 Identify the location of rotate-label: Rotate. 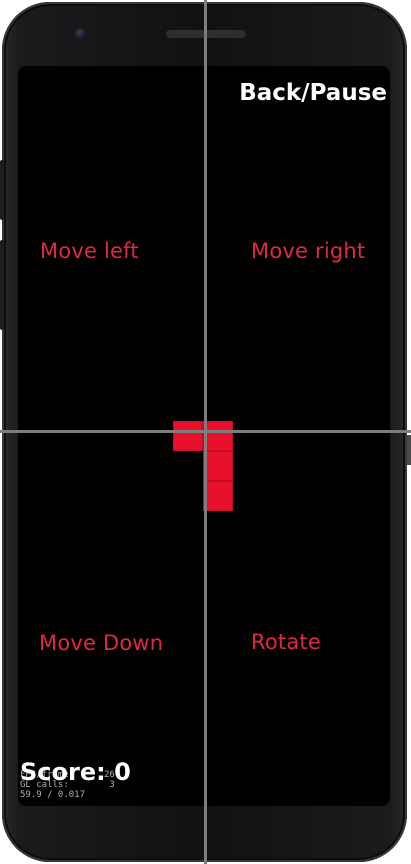
(286, 642).